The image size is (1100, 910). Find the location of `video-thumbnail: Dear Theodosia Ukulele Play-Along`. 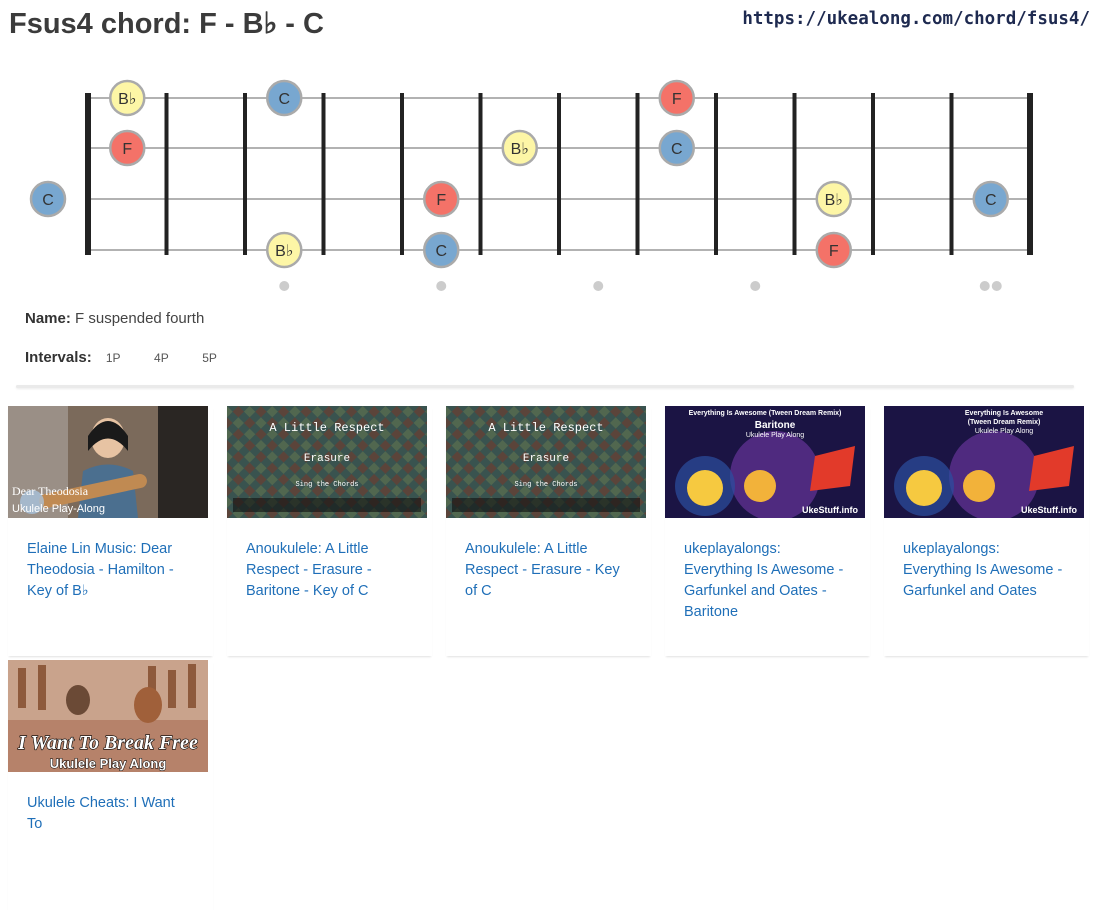

video-thumbnail: Dear Theodosia Ukulele Play-Along is located at coordinates (108, 462).